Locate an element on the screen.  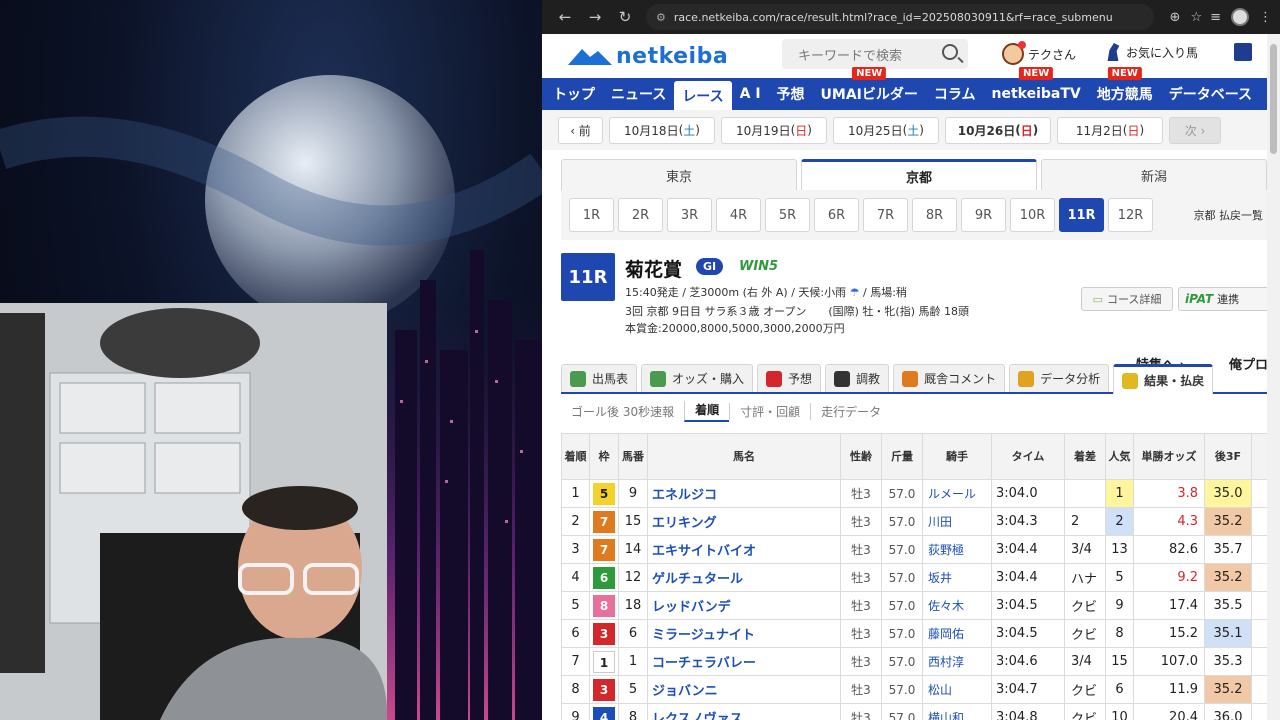
course-detail-button: ▭ コース詳細 is located at coordinates (1127, 299).